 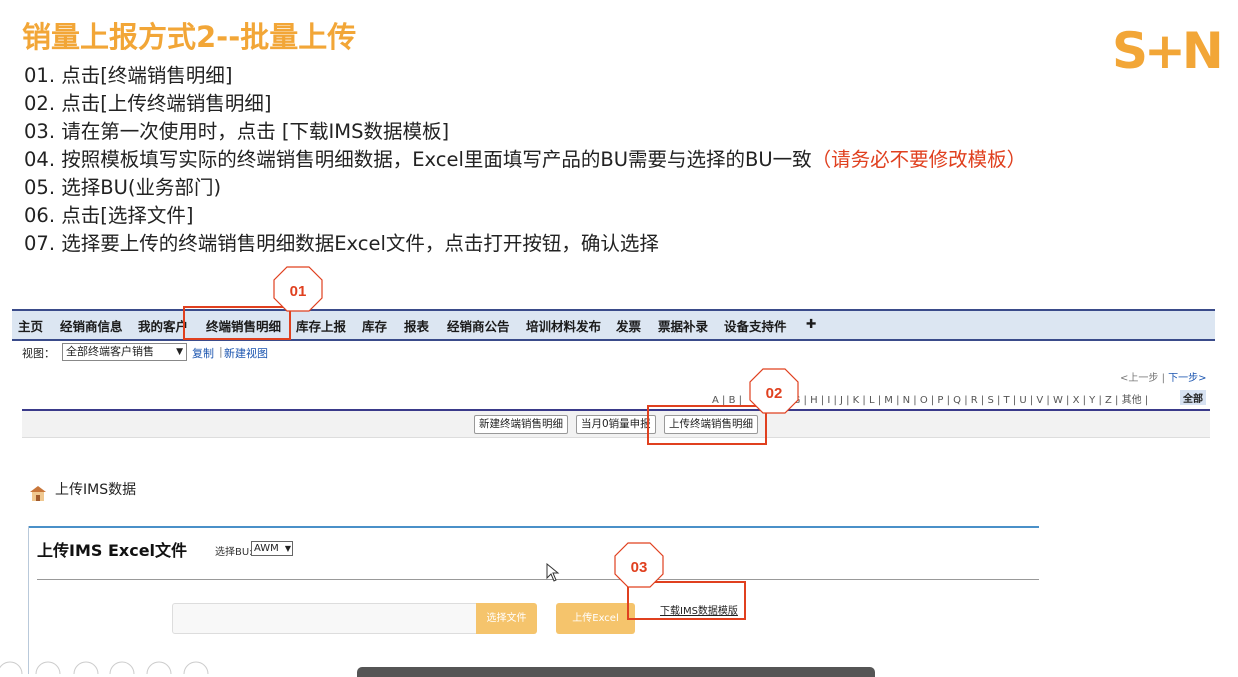 I want to click on new-view-link: 新建视图, so click(x=246, y=353).